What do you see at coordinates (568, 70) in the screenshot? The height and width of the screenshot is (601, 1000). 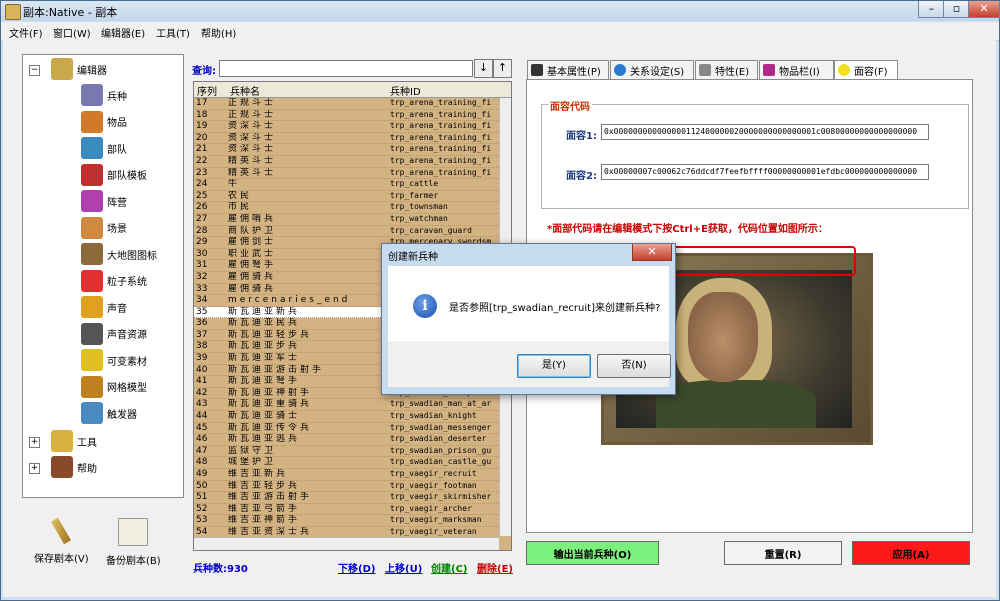 I see `tab-basic-properties: 基本属性(P)` at bounding box center [568, 70].